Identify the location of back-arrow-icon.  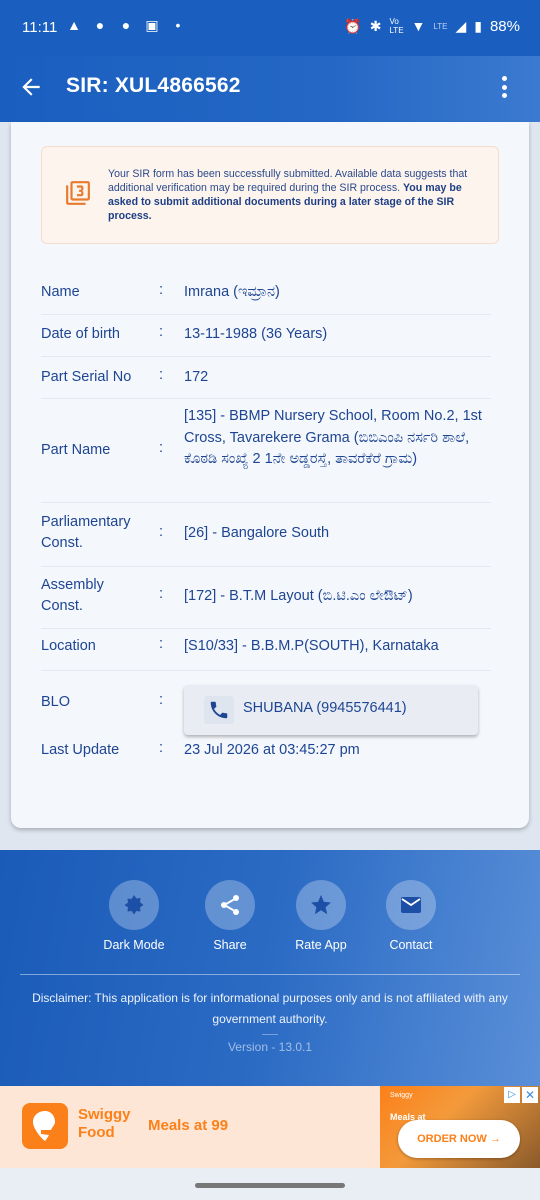
(31, 87).